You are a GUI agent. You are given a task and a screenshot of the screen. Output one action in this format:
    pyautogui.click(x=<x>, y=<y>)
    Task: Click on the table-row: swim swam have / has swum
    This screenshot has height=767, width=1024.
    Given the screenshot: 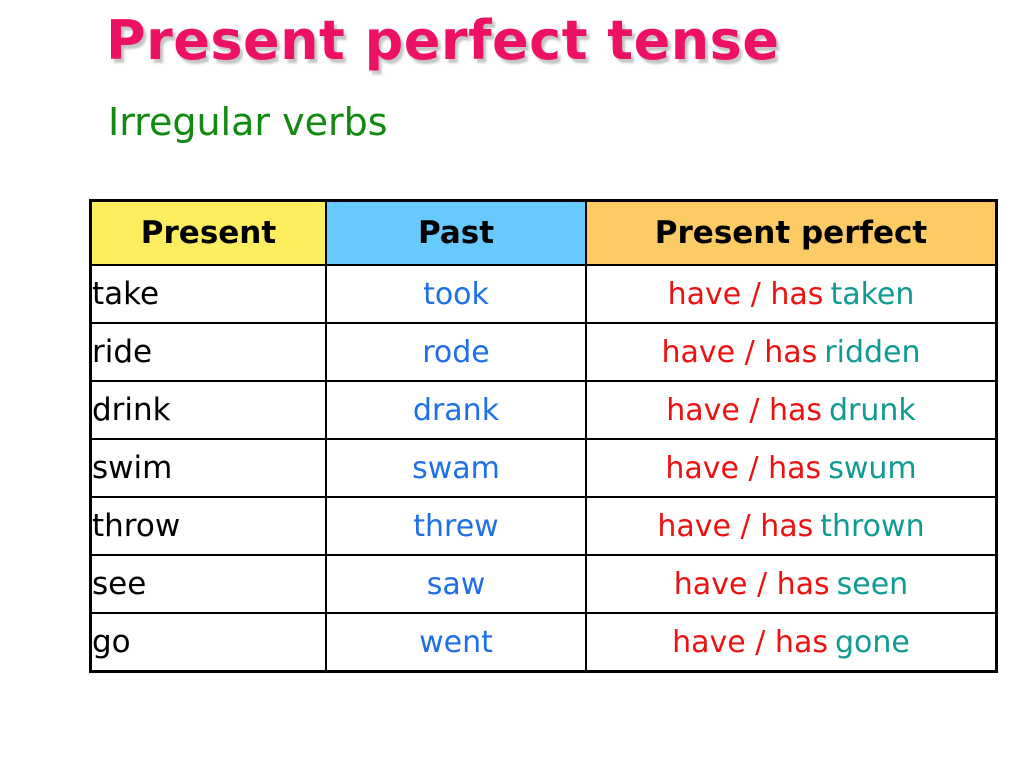 What is the action you would take?
    pyautogui.click(x=543, y=468)
    